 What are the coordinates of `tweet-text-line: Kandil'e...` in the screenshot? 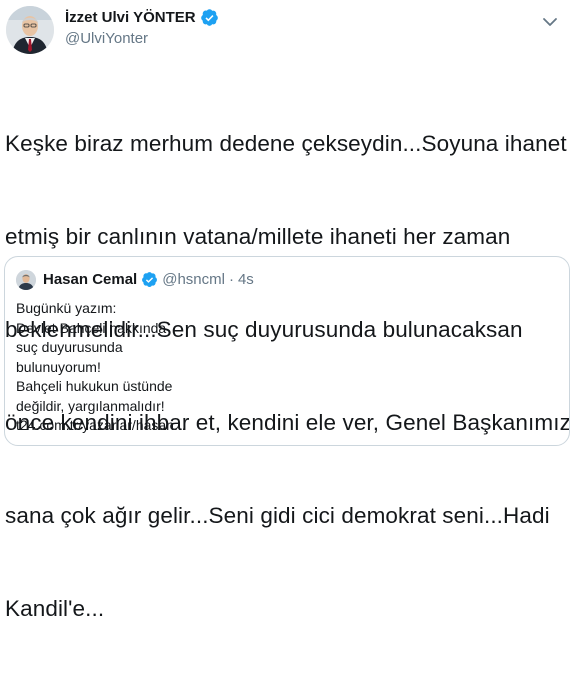 It's located at (55, 608).